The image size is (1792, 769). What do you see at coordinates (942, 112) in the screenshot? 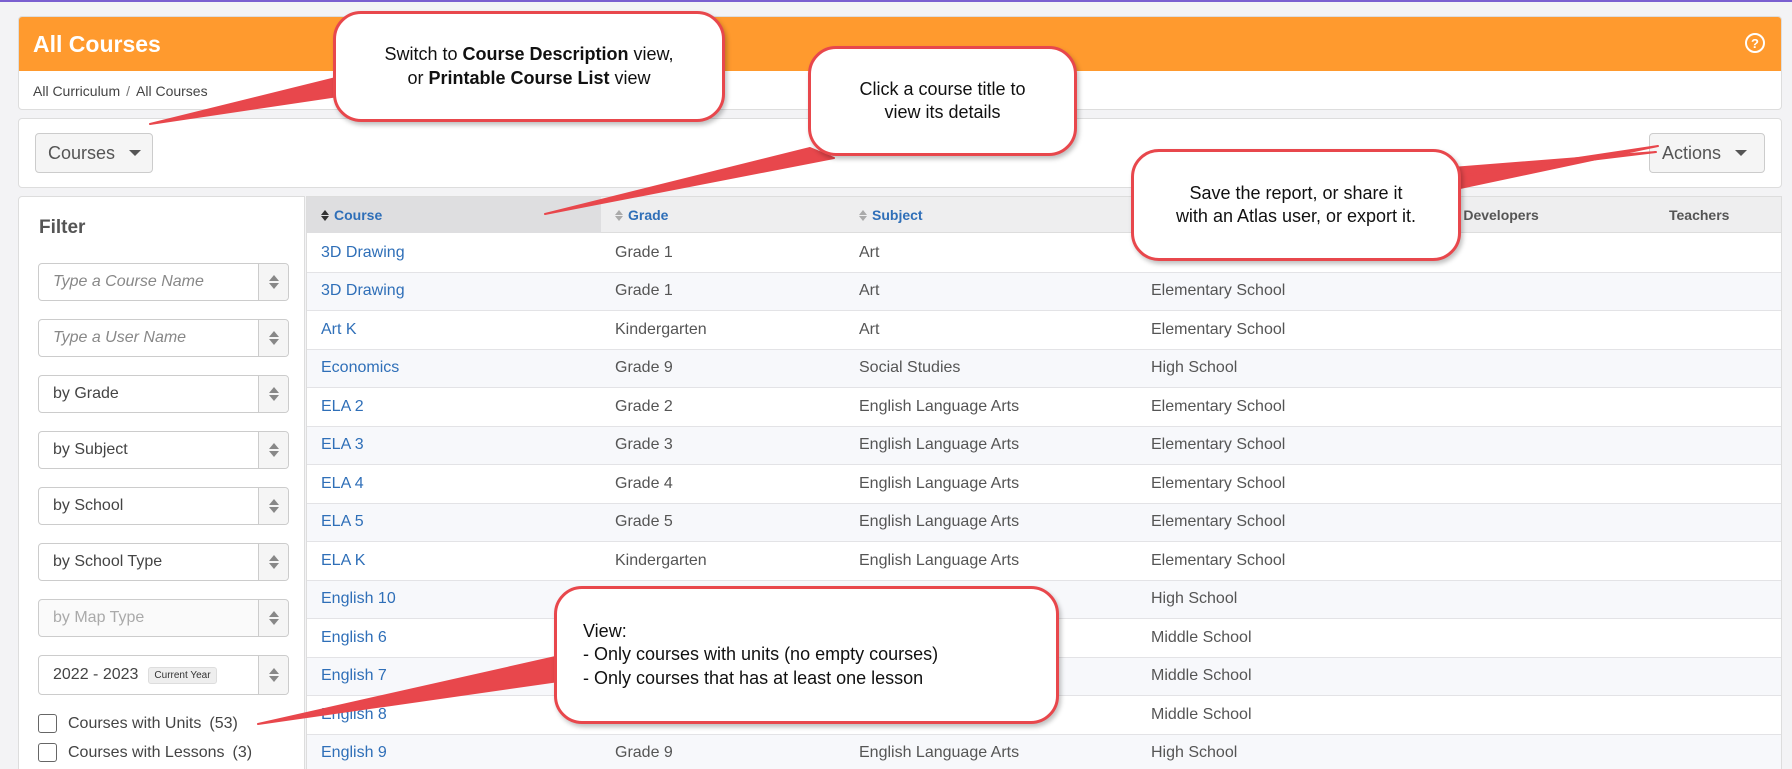
I see `callout-text: view its details` at bounding box center [942, 112].